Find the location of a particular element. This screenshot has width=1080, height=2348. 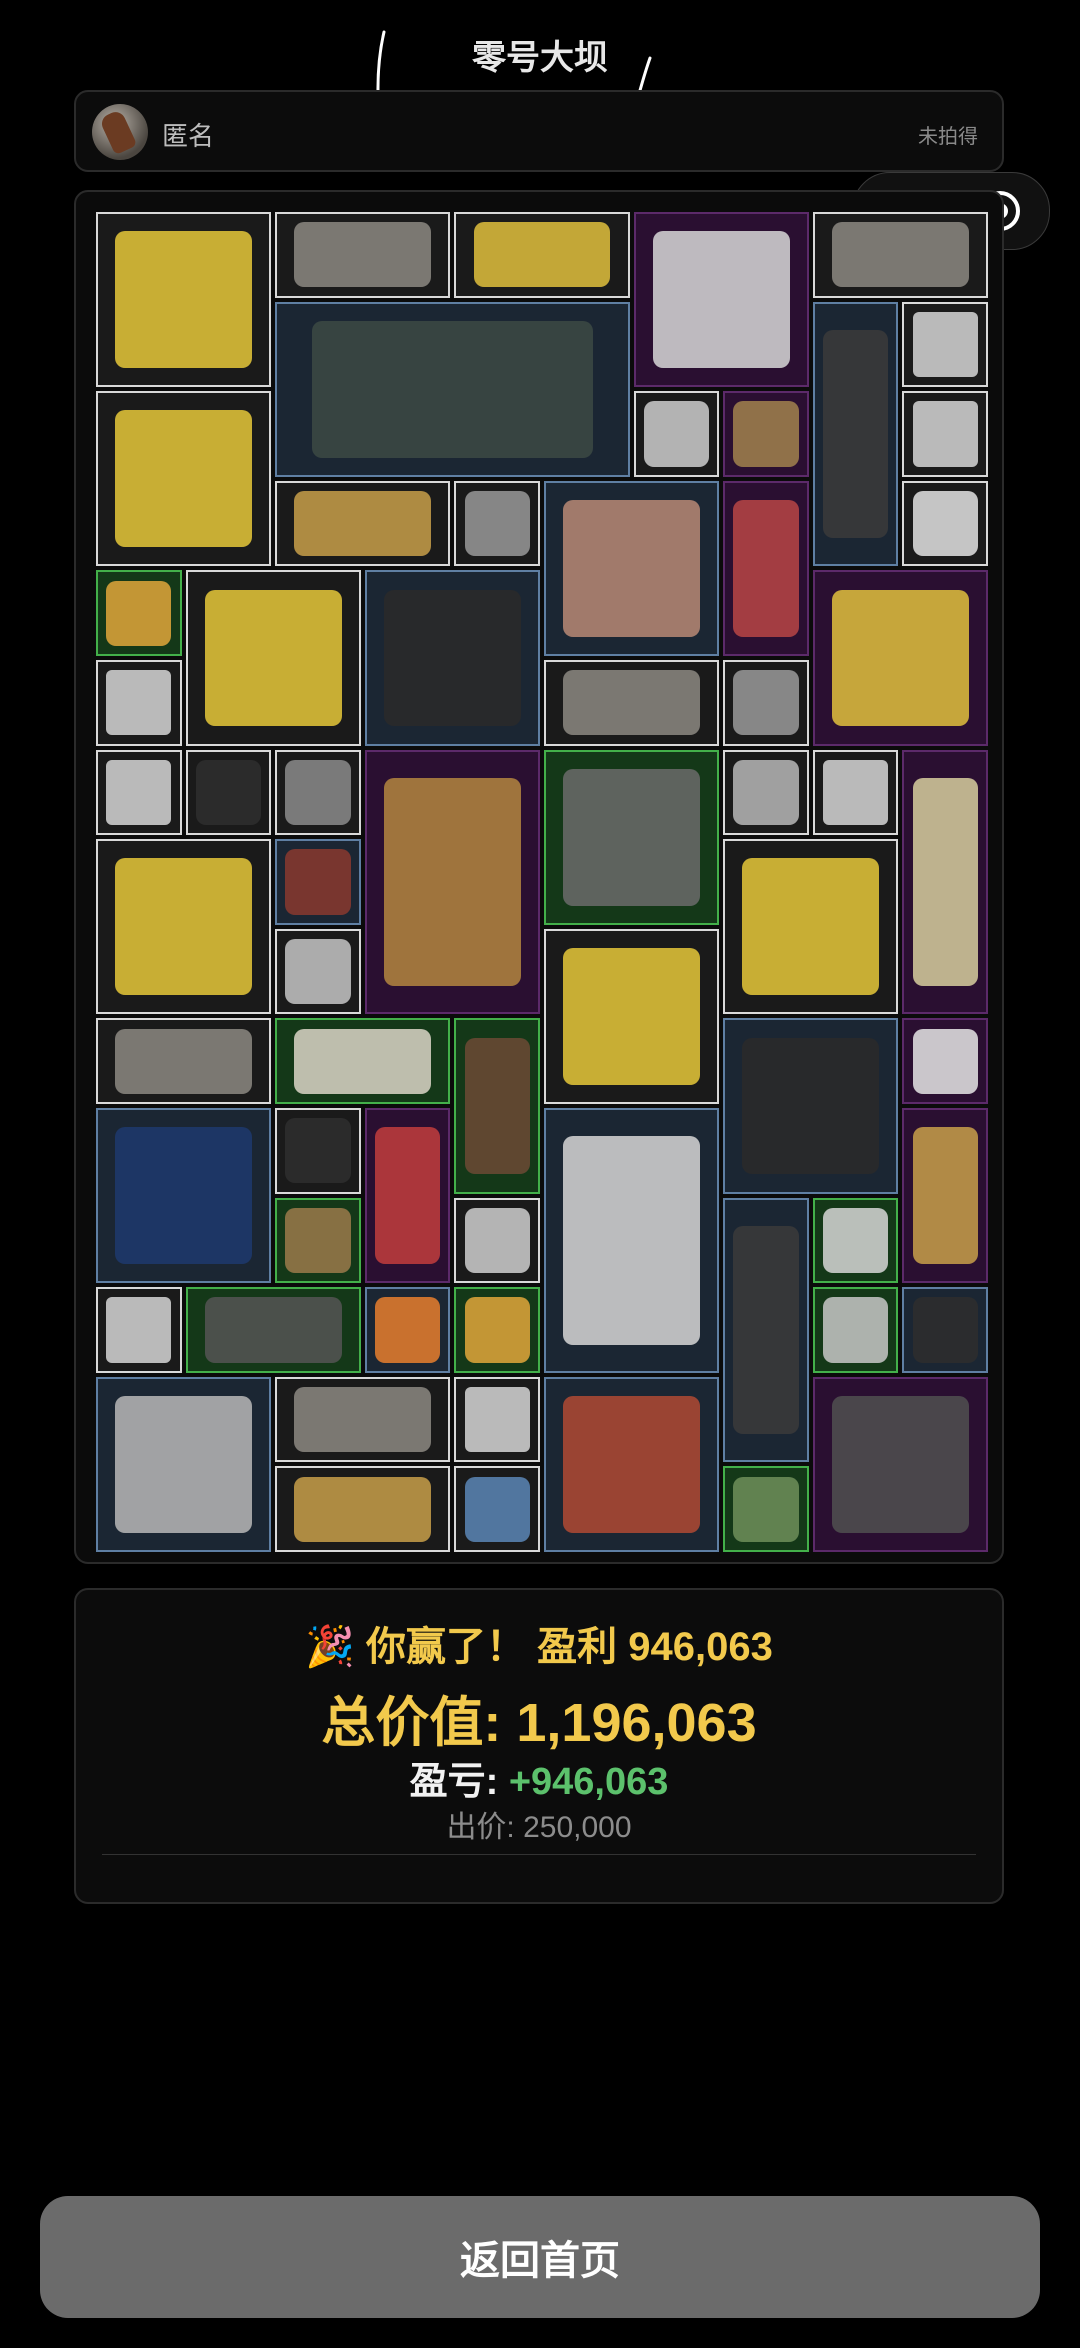

forceps-icon is located at coordinates (855, 1330).